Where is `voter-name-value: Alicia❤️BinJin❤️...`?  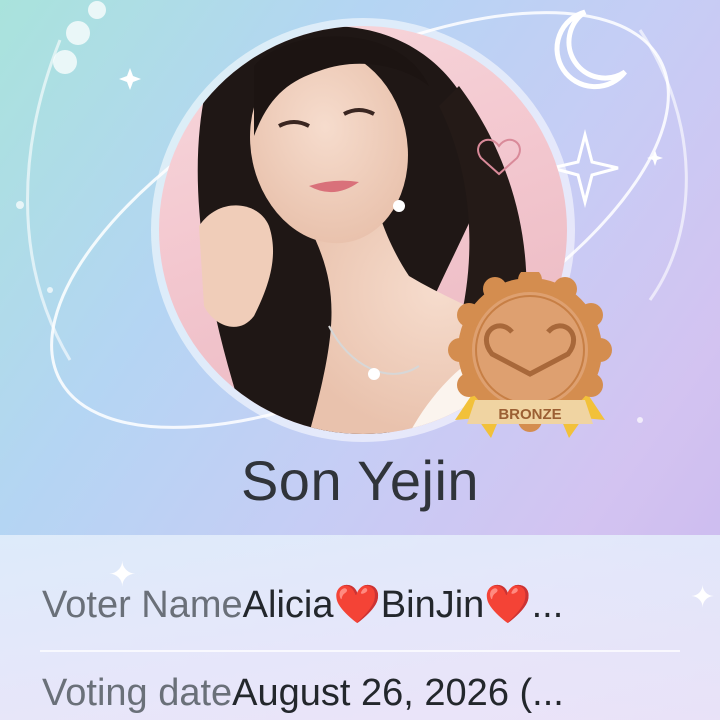 voter-name-value: Alicia❤️BinJin❤️... is located at coordinates (403, 605).